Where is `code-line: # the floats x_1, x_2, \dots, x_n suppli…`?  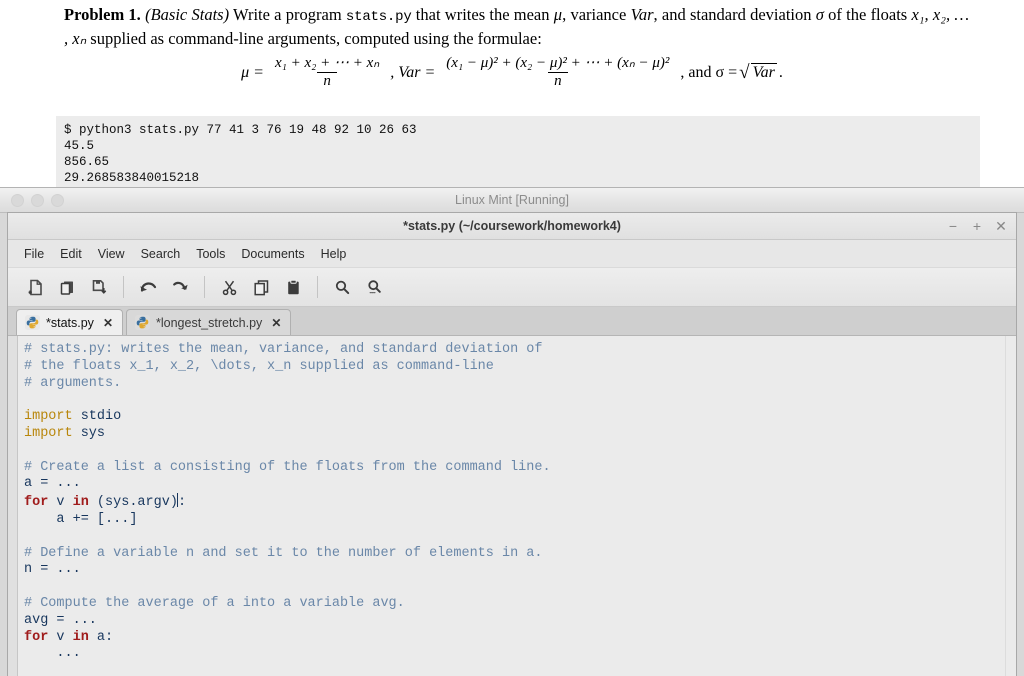 code-line: # the floats x_1, x_2, \dots, x_n suppli… is located at coordinates (520, 367).